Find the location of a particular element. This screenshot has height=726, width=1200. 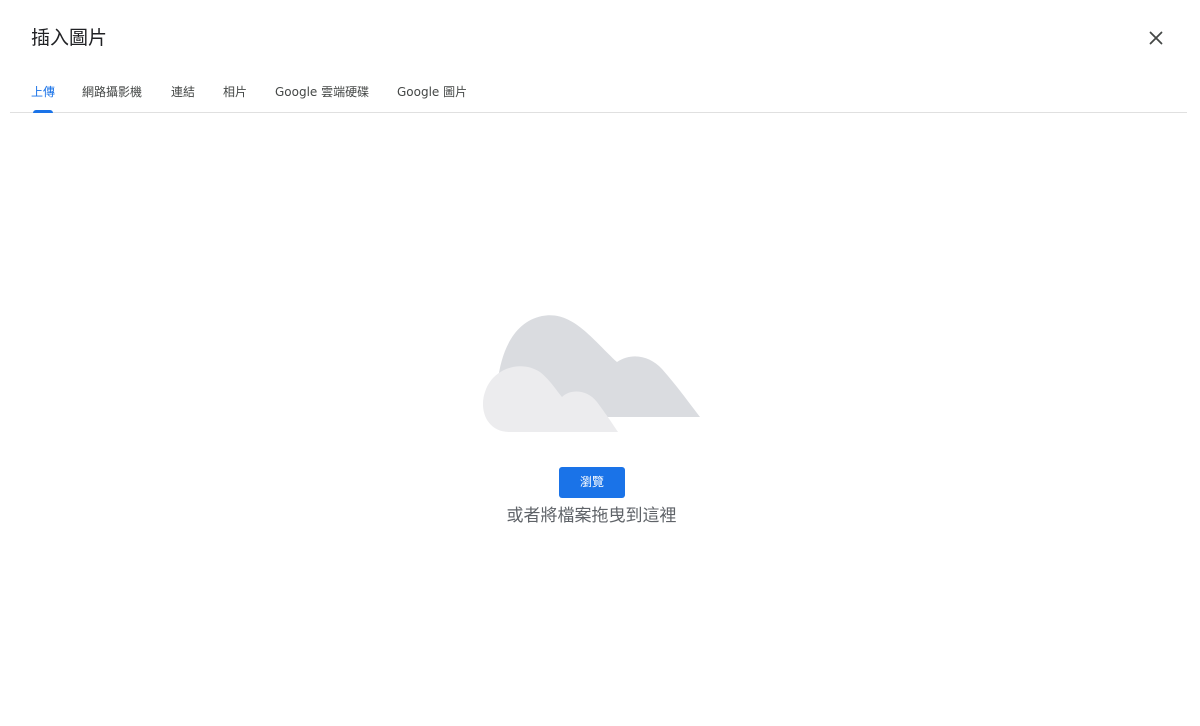

tab-label: Google 圖片 is located at coordinates (432, 92).